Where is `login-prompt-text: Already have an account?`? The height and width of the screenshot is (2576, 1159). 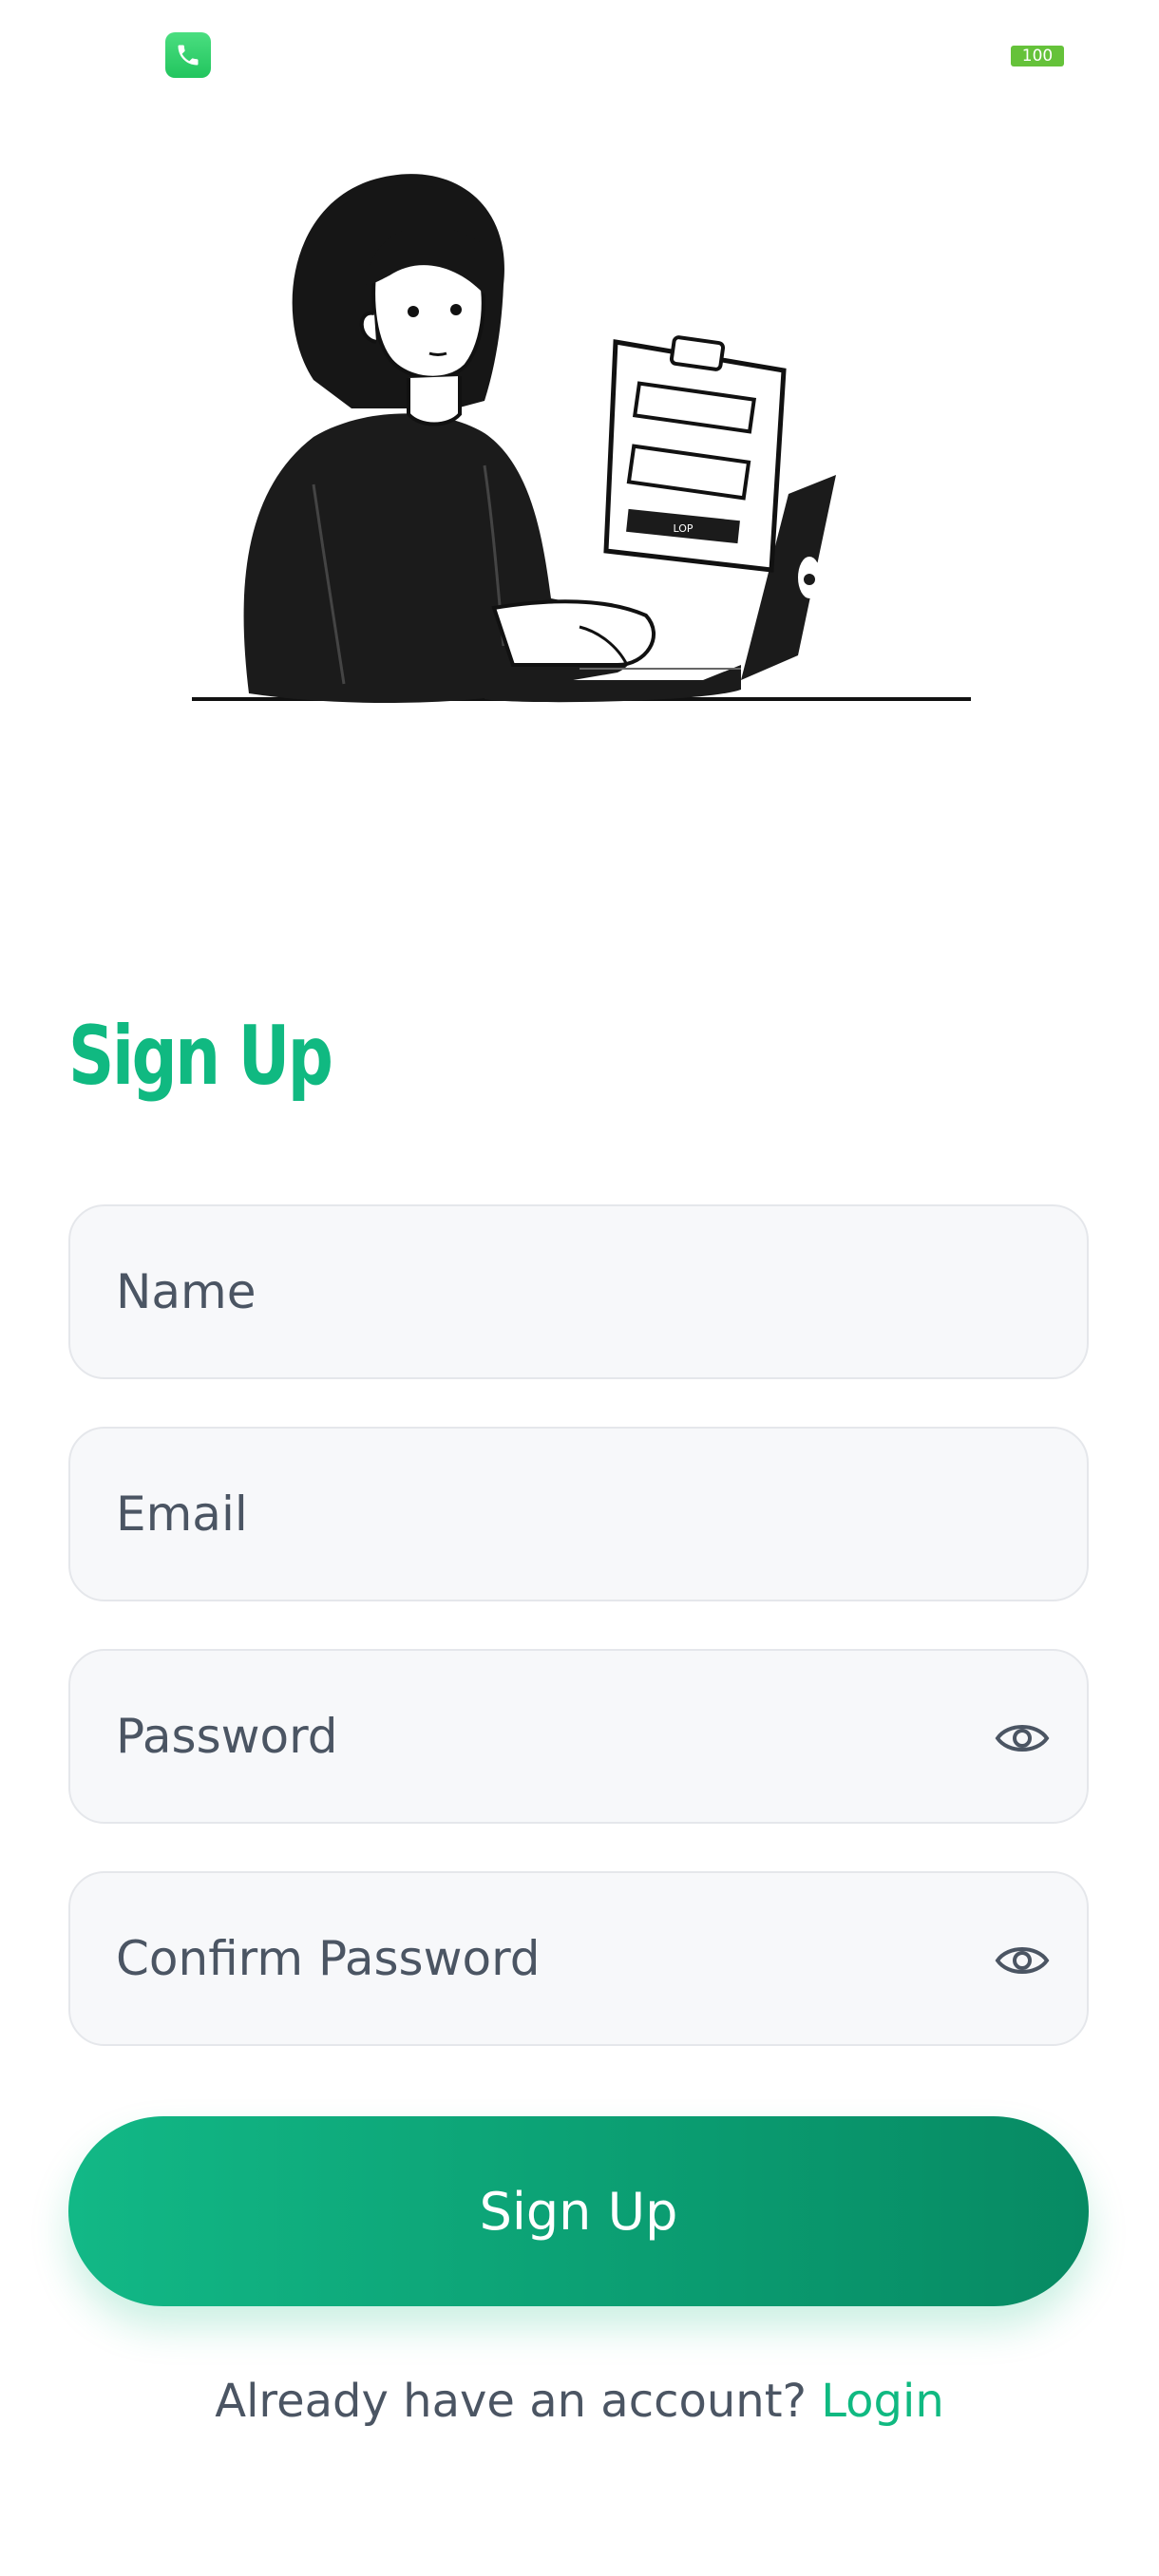
login-prompt-text: Already have an account? is located at coordinates (511, 2401).